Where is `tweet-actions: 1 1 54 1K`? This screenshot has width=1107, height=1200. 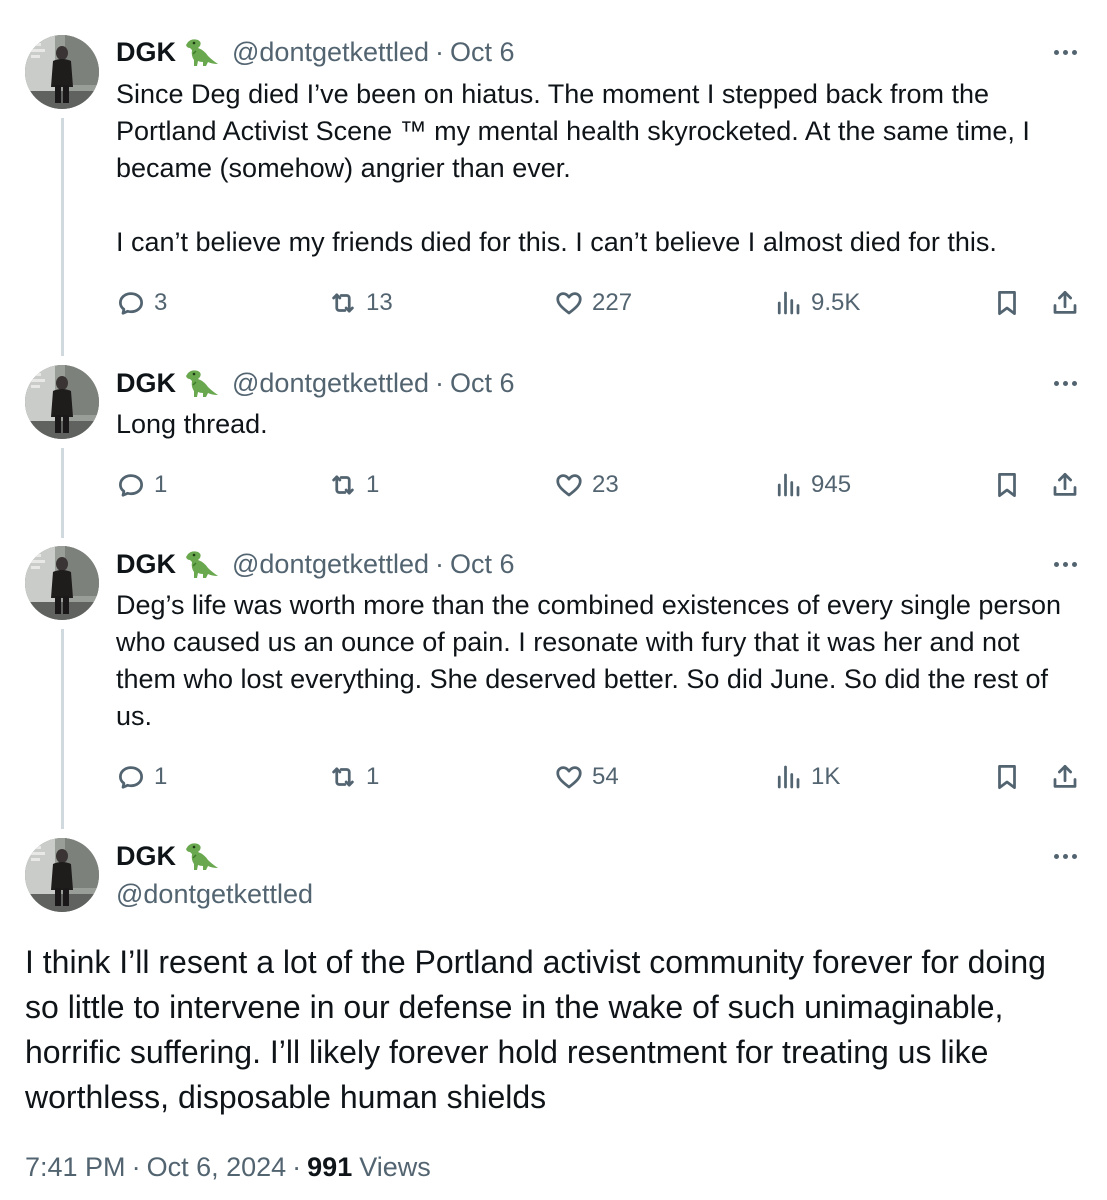 tweet-actions: 1 1 54 1K is located at coordinates (599, 777).